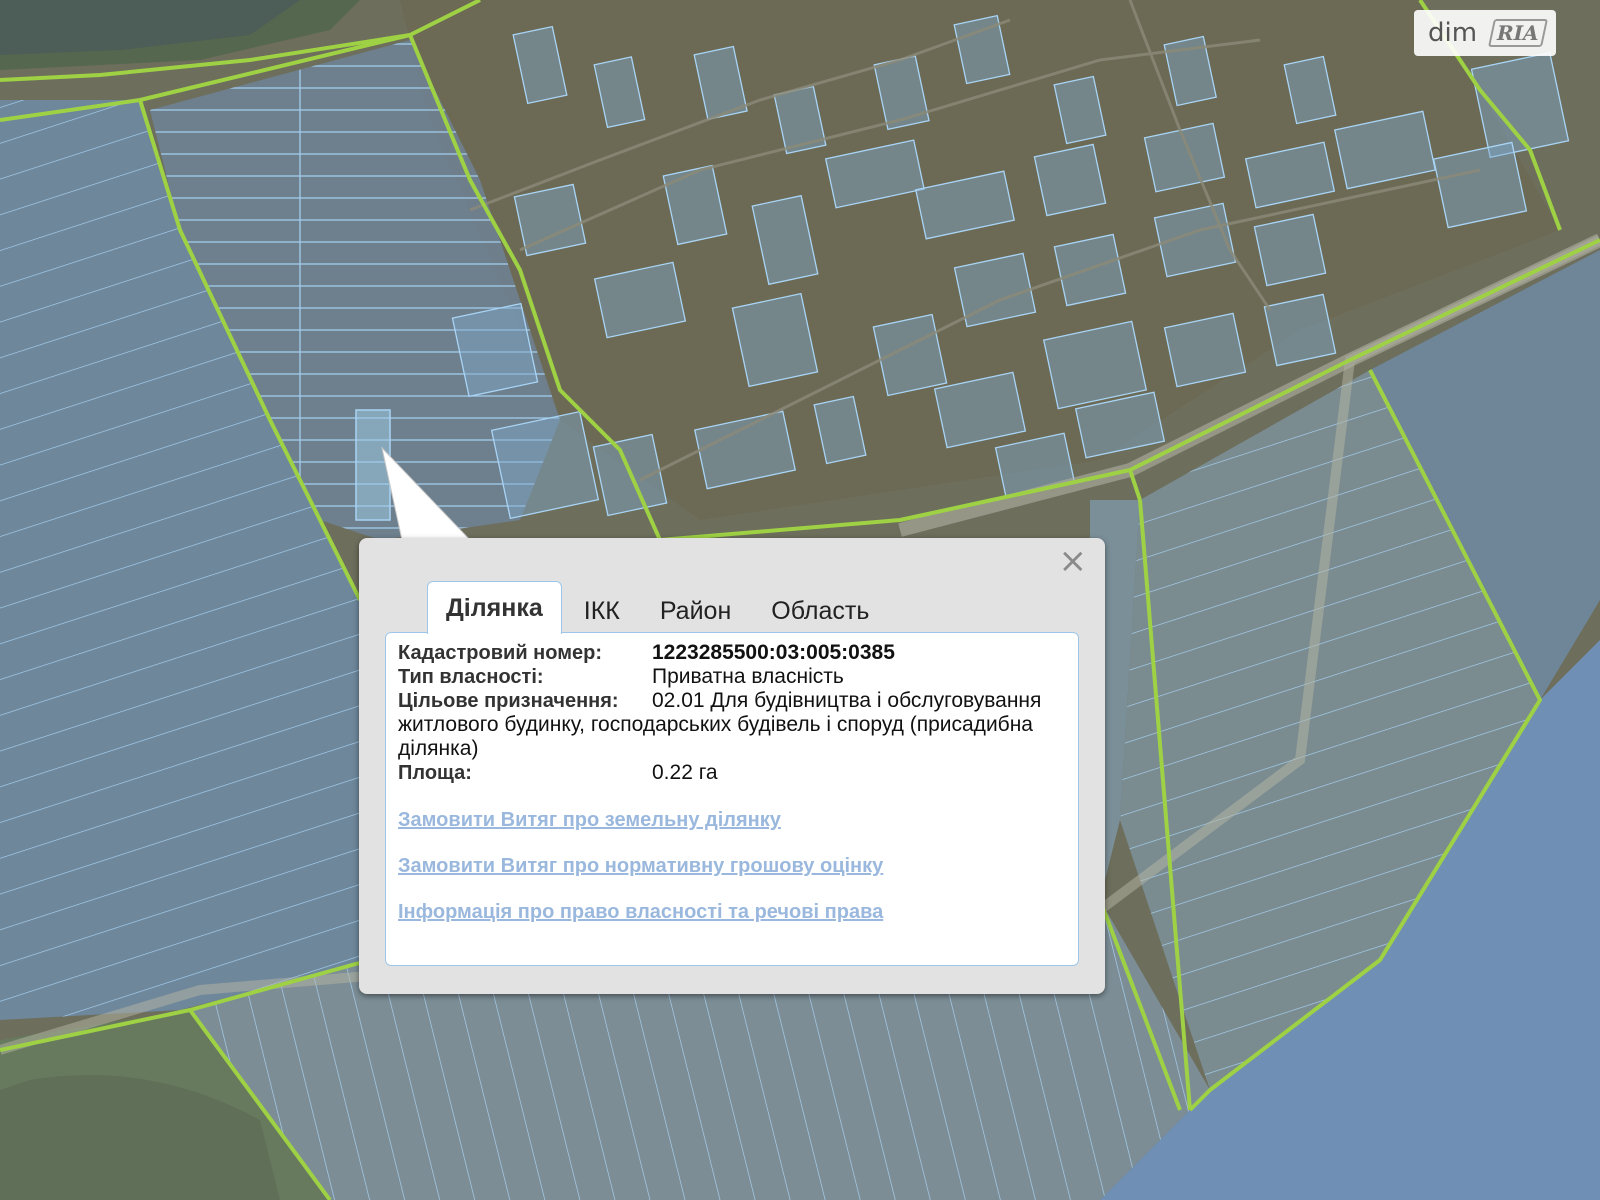  I want to click on cadastral-number-label: Кадастровий номер:, so click(500, 653).